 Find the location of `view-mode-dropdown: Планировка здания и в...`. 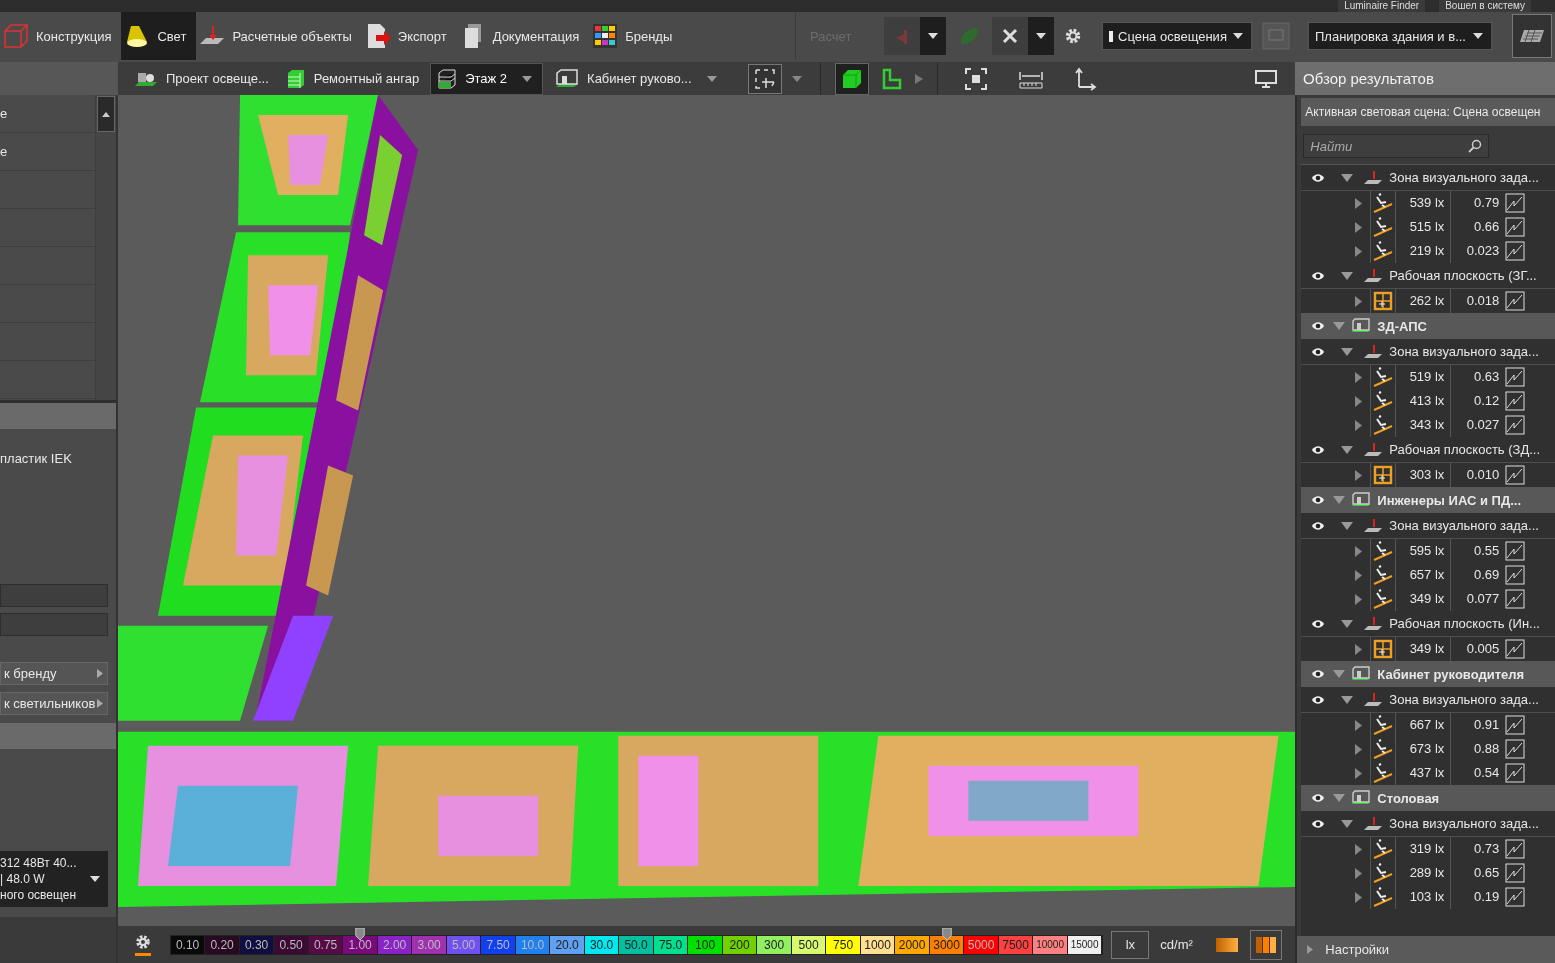

view-mode-dropdown: Планировка здания и в... is located at coordinates (1400, 36).